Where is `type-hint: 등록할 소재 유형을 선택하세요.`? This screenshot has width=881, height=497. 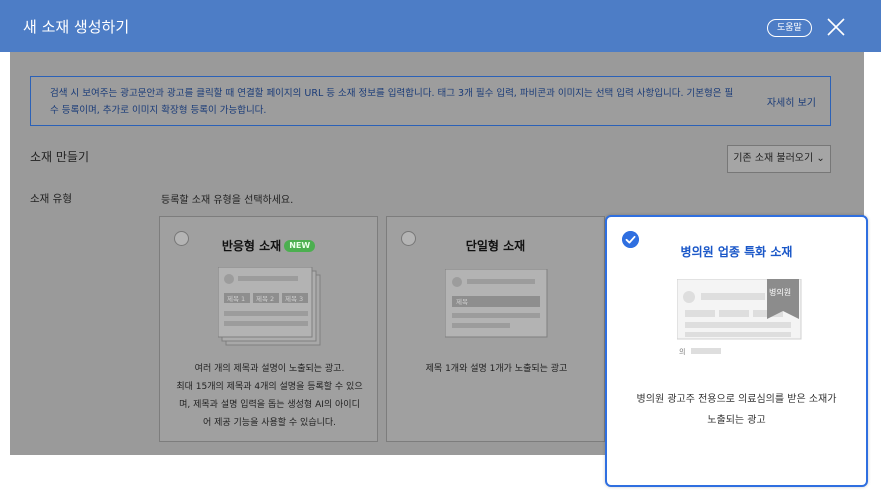 type-hint: 등록할 소재 유형을 선택하세요. is located at coordinates (227, 200).